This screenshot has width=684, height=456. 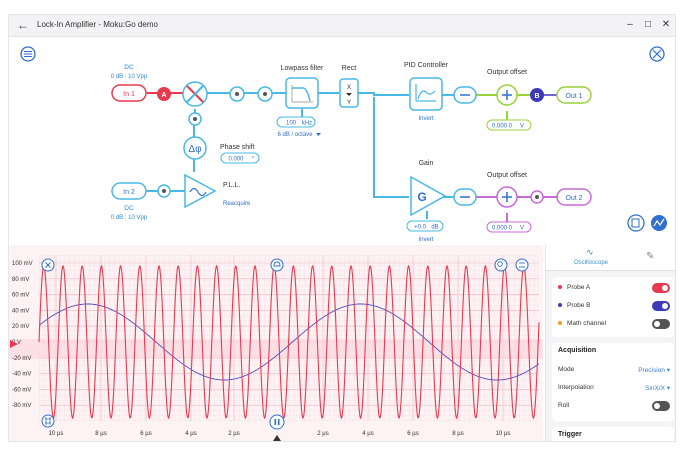 I want to click on cloud-upload-icon, so click(x=277, y=265).